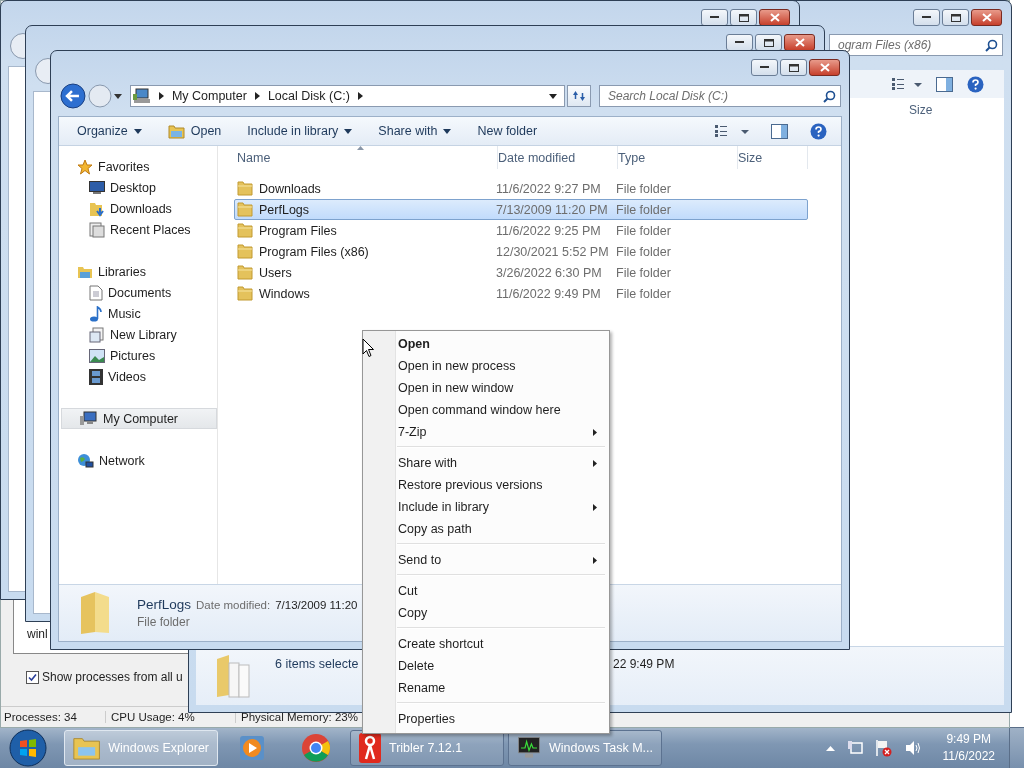 The height and width of the screenshot is (768, 1024). What do you see at coordinates (138, 229) in the screenshot?
I see `nav-item: Recent Places` at bounding box center [138, 229].